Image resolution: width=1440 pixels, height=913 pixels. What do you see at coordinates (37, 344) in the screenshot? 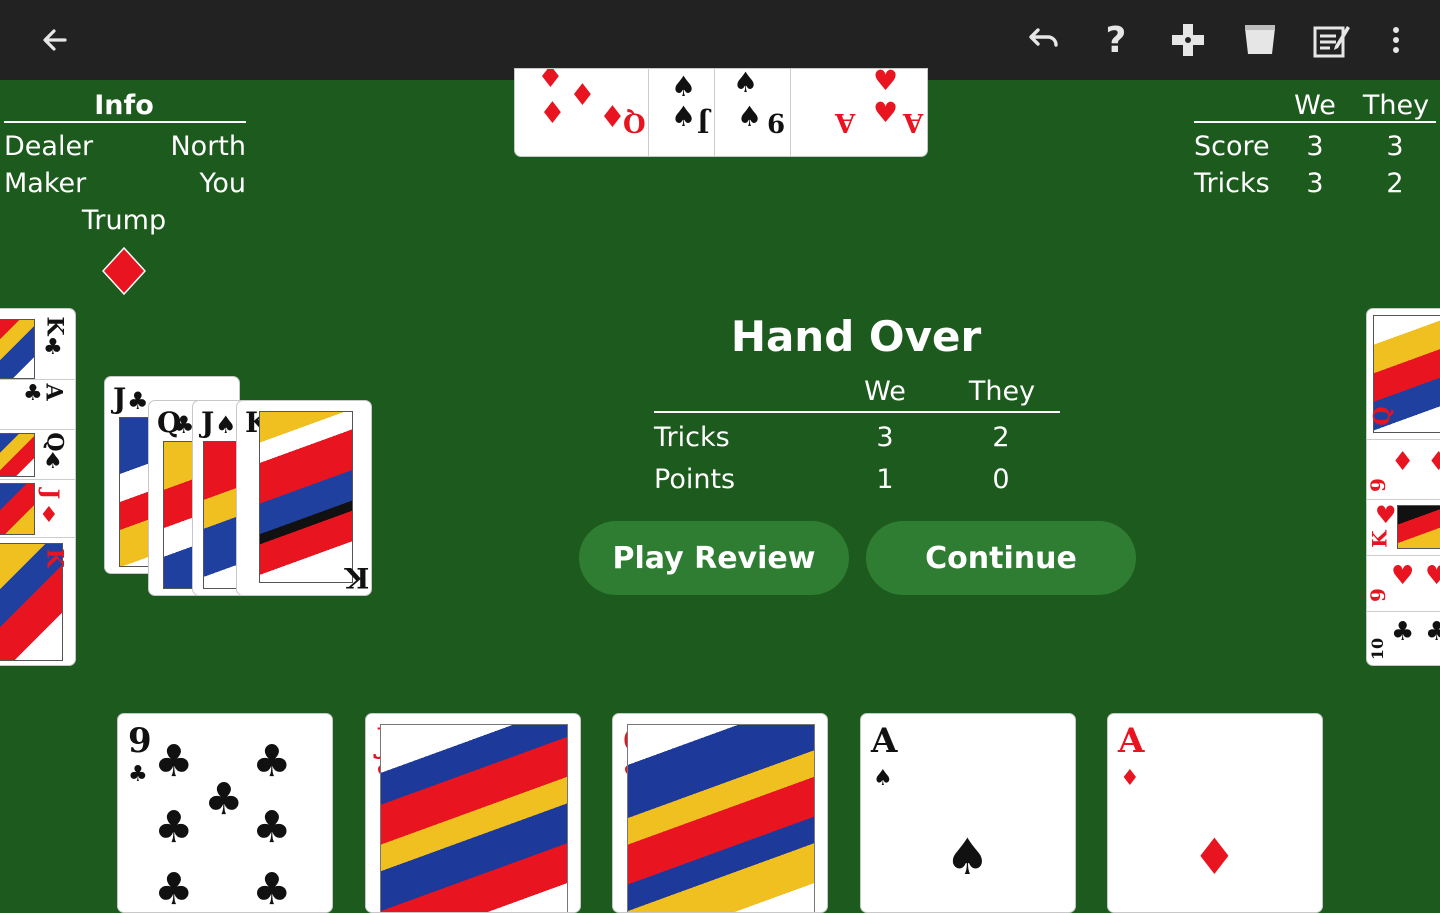
I see `west-card: K ♣` at bounding box center [37, 344].